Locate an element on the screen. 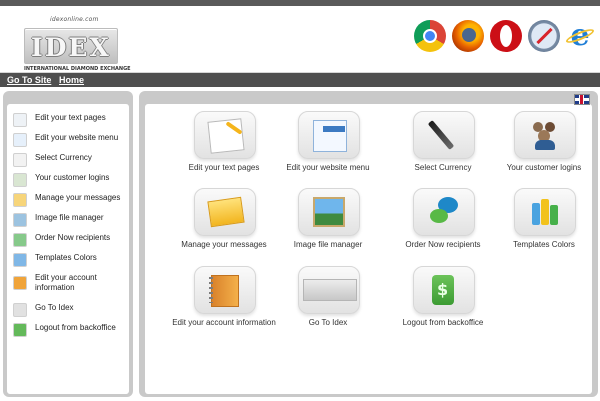 Image resolution: width=600 pixels, height=401 pixels. browser-icons: e is located at coordinates (505, 39).